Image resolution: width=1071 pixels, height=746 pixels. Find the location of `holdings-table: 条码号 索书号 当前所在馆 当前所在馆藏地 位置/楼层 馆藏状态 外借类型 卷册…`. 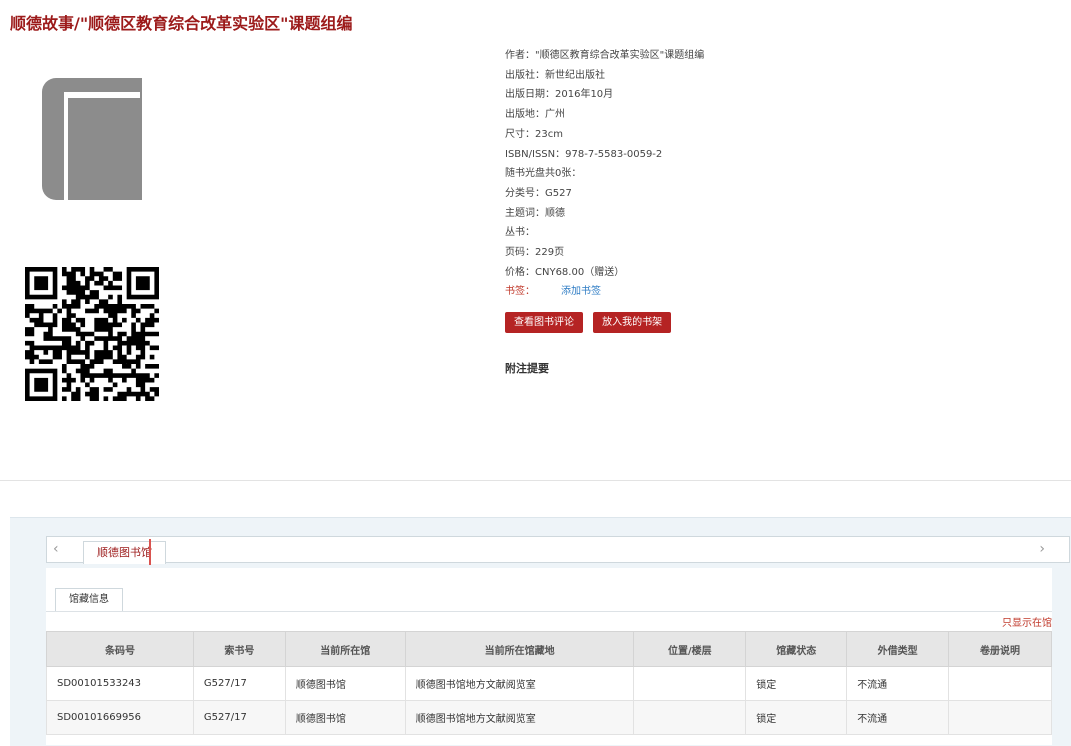

holdings-table: 条码号 索书号 当前所在馆 当前所在馆藏地 位置/楼层 馆藏状态 外借类型 卷册… is located at coordinates (549, 683).